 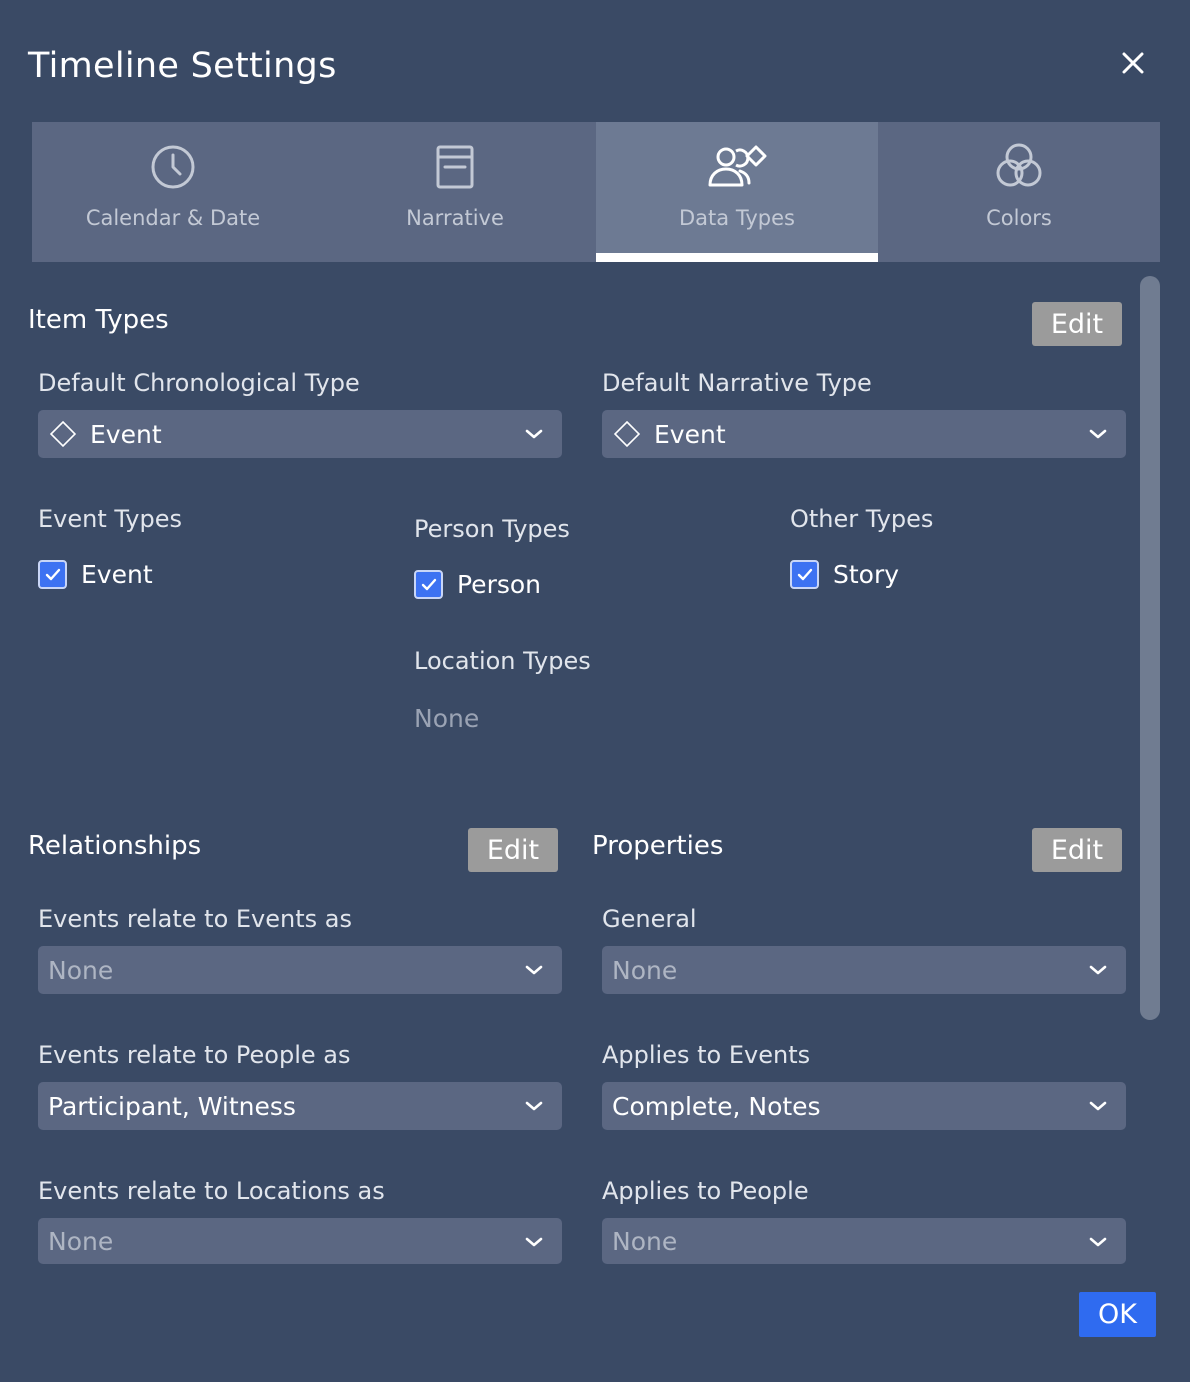 What do you see at coordinates (300, 1241) in the screenshot?
I see `events-to-locations-select: None` at bounding box center [300, 1241].